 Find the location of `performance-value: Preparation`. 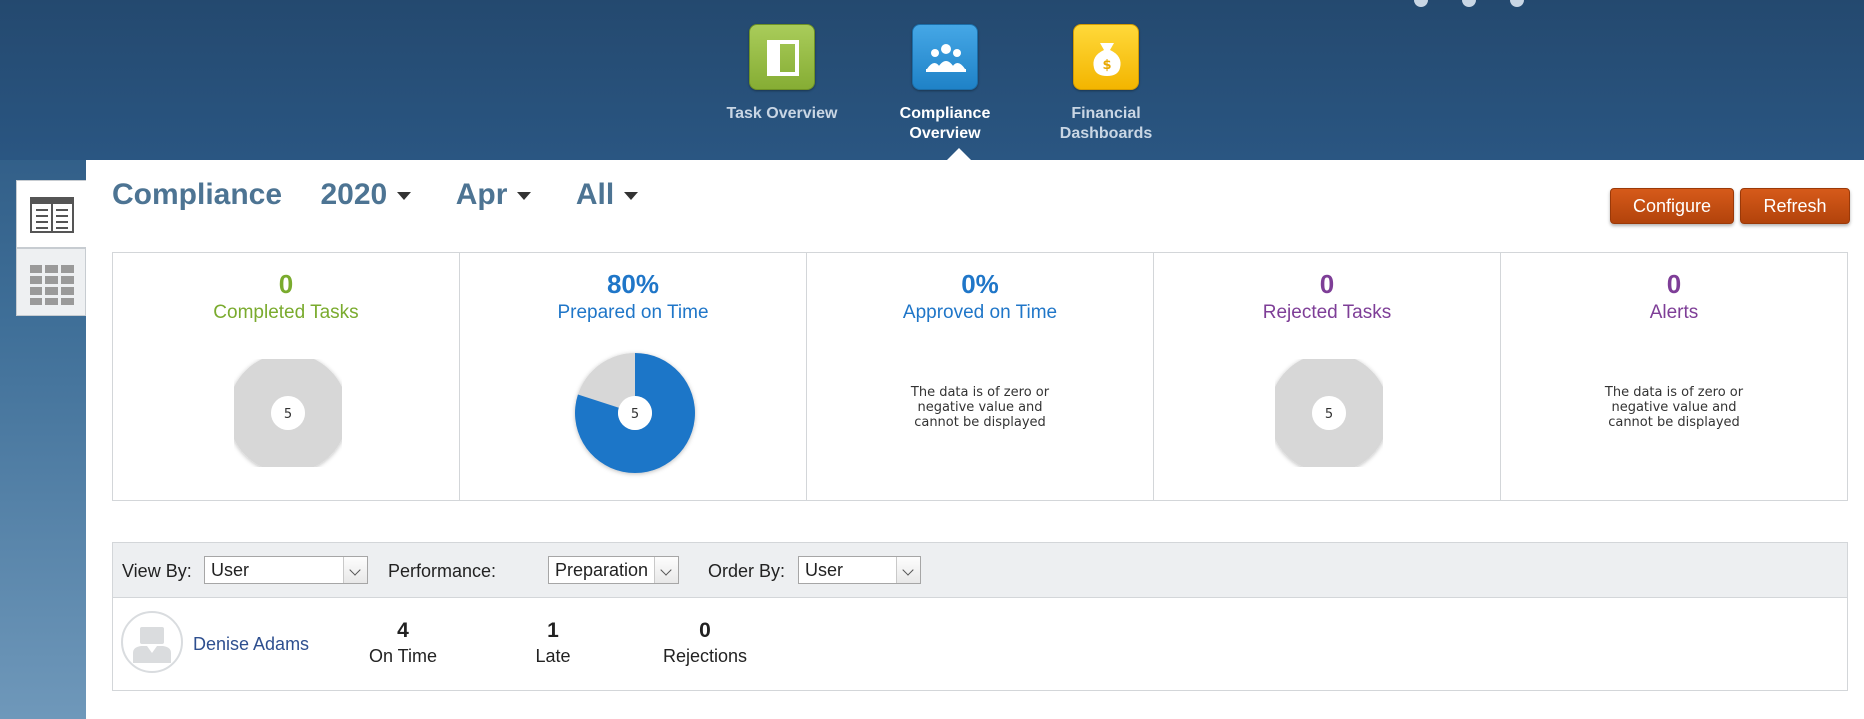

performance-value: Preparation is located at coordinates (602, 570).